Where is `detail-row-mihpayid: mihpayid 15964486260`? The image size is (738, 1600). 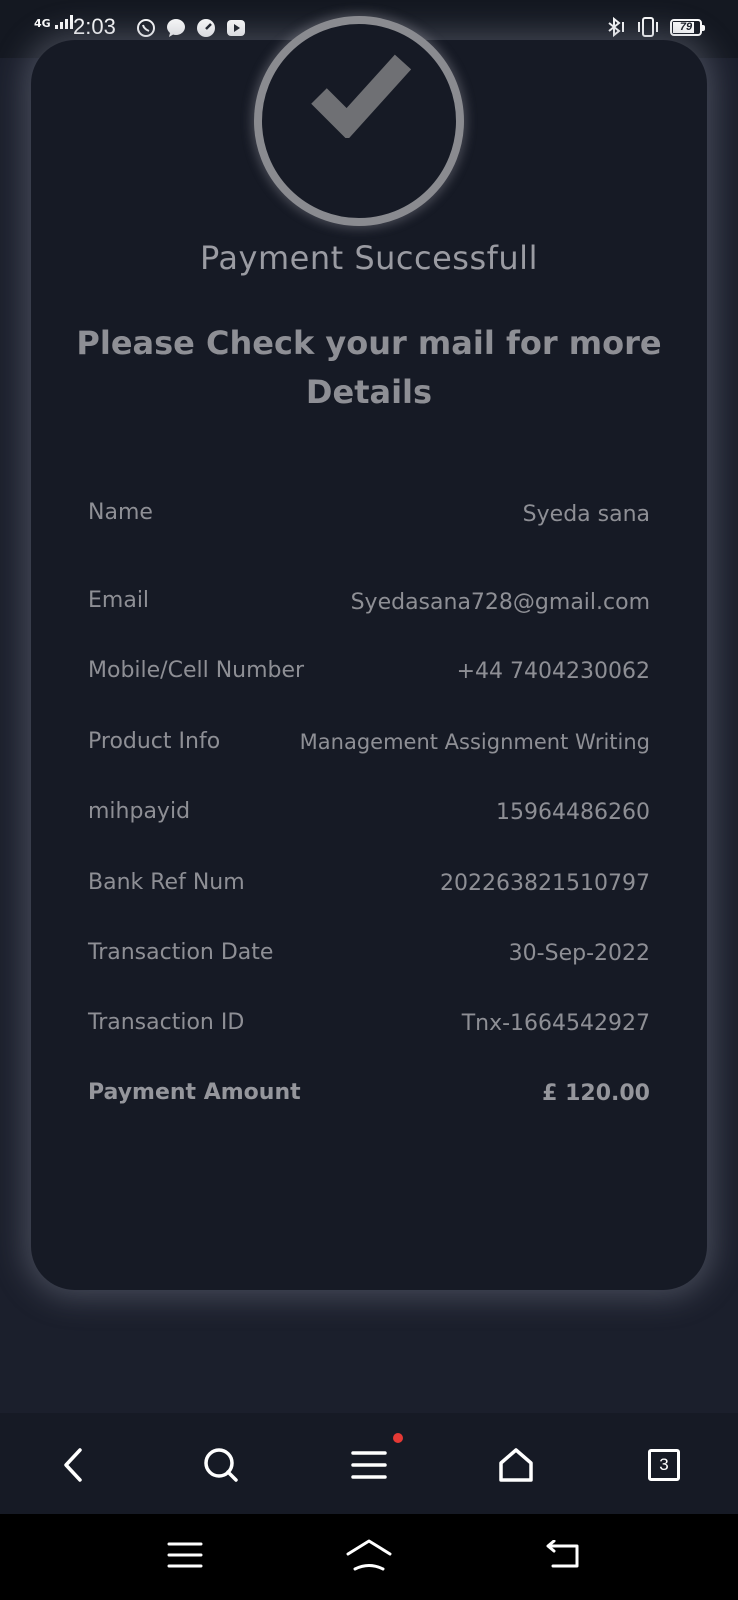
detail-row-mihpayid: mihpayid 15964486260 is located at coordinates (369, 817).